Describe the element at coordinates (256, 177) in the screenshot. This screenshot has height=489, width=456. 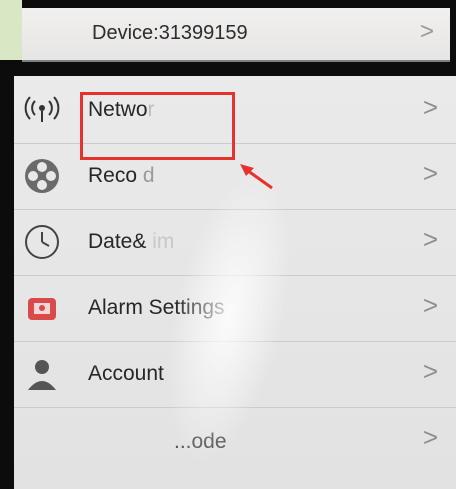
I see `annotation-arrow-icon` at that location.